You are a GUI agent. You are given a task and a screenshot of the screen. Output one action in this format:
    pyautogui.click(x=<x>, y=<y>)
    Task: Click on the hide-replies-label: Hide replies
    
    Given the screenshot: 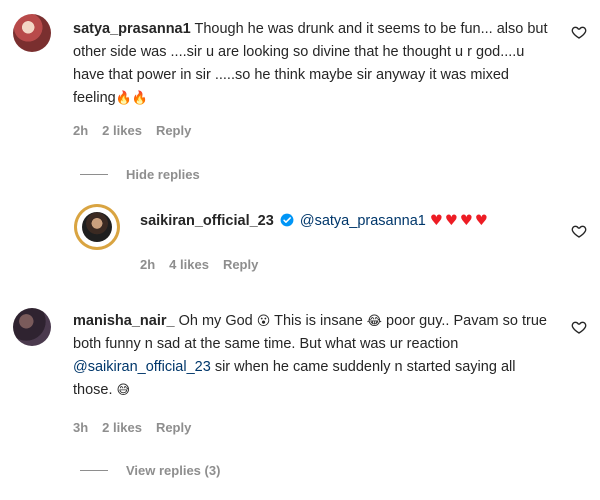 What is the action you would take?
    pyautogui.click(x=163, y=174)
    